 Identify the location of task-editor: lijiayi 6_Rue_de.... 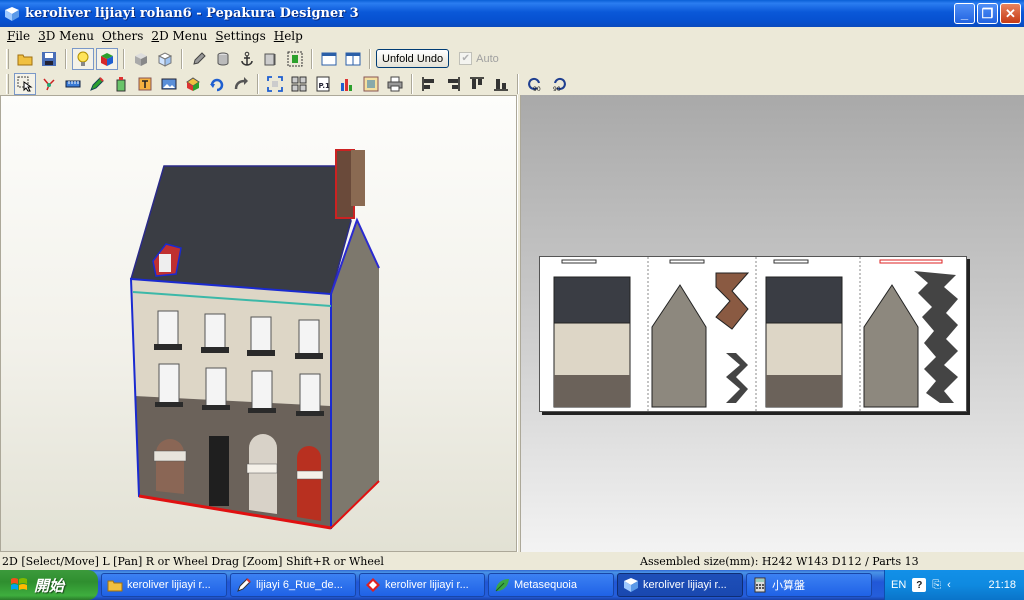
(293, 585).